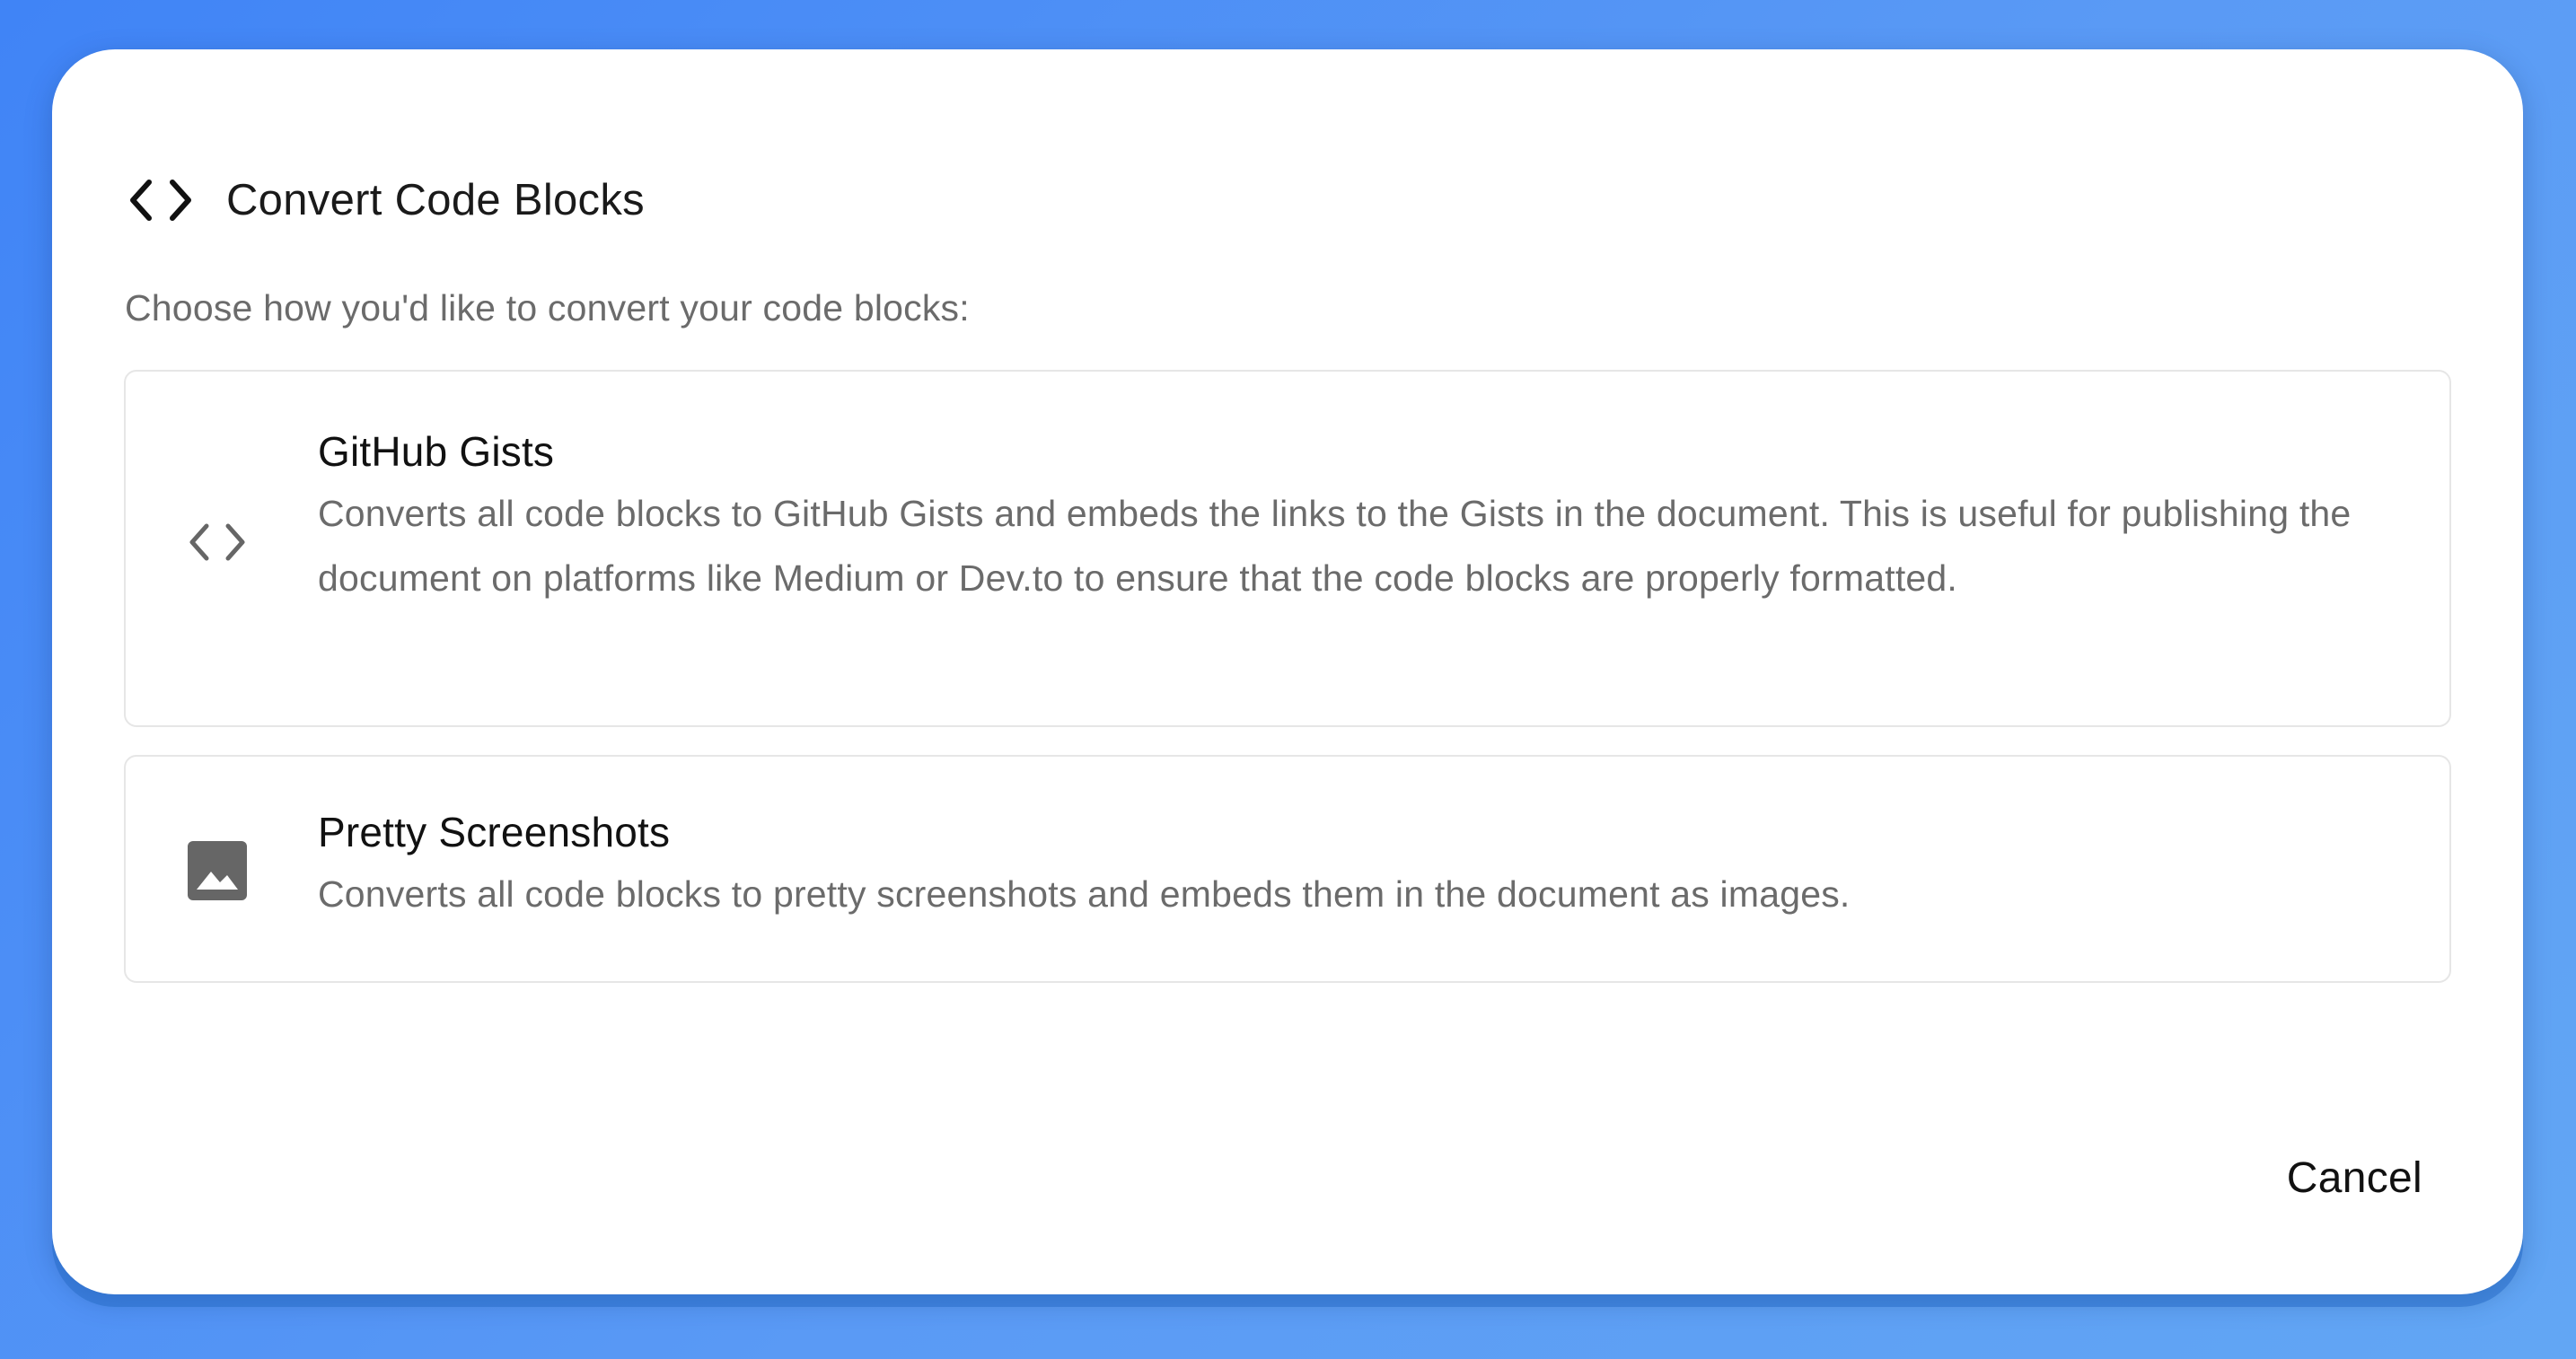  I want to click on dialog-title: Convert Code Blocks, so click(435, 200).